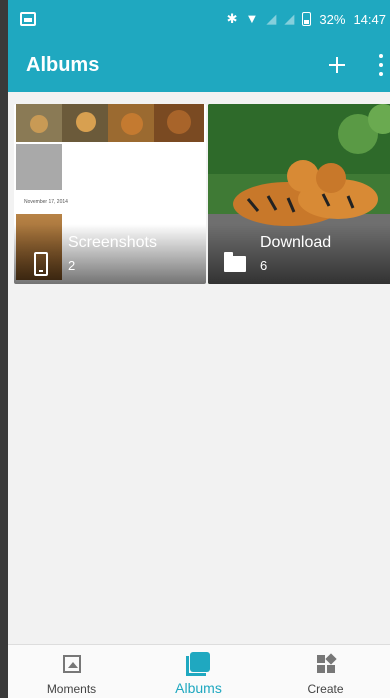 The height and width of the screenshot is (698, 390). I want to click on album-count: 2, so click(72, 265).